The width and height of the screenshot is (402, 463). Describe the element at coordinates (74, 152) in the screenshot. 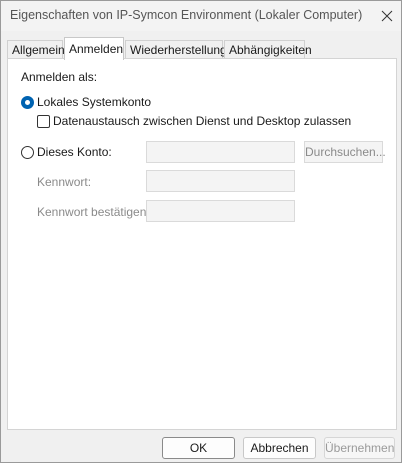

I see `this-account-label: Dieses Konto:` at that location.